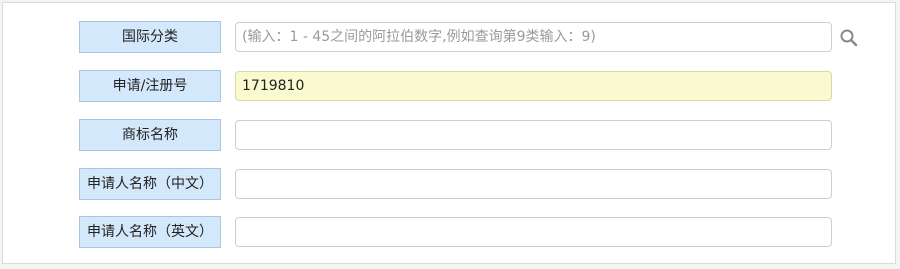  What do you see at coordinates (150, 135) in the screenshot?
I see `trademark-name-label: 商标名称` at bounding box center [150, 135].